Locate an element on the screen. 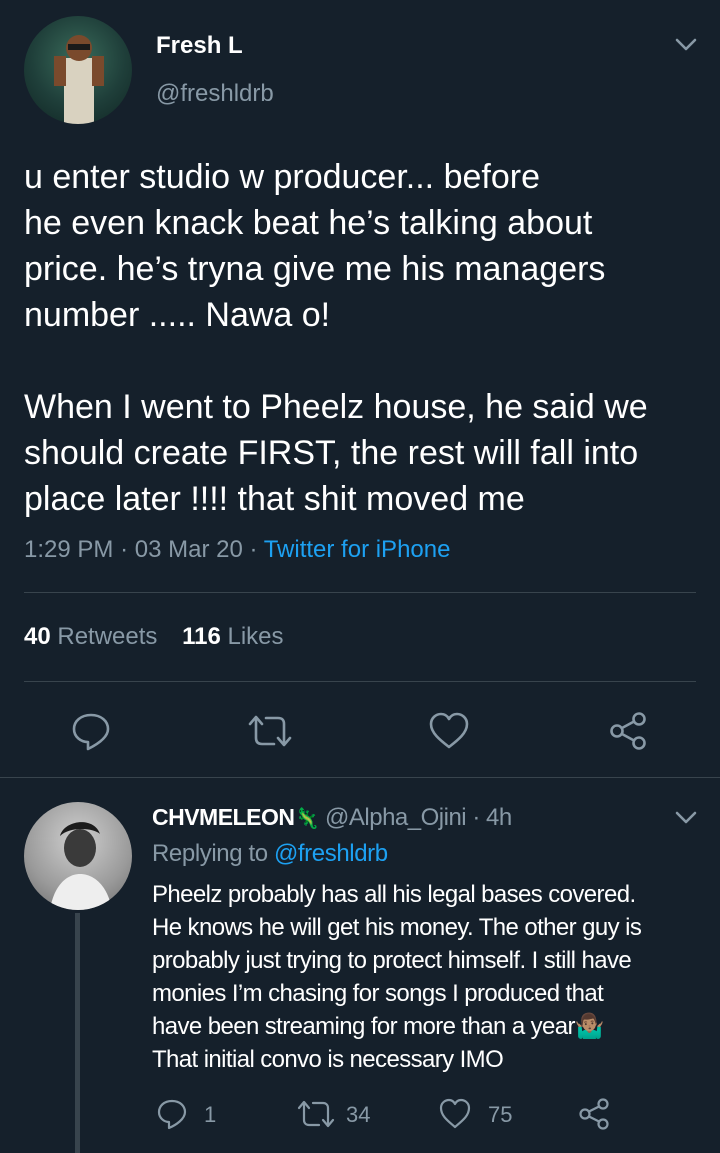 Image resolution: width=720 pixels, height=1153 pixels. reply-count: 1 is located at coordinates (210, 1114).